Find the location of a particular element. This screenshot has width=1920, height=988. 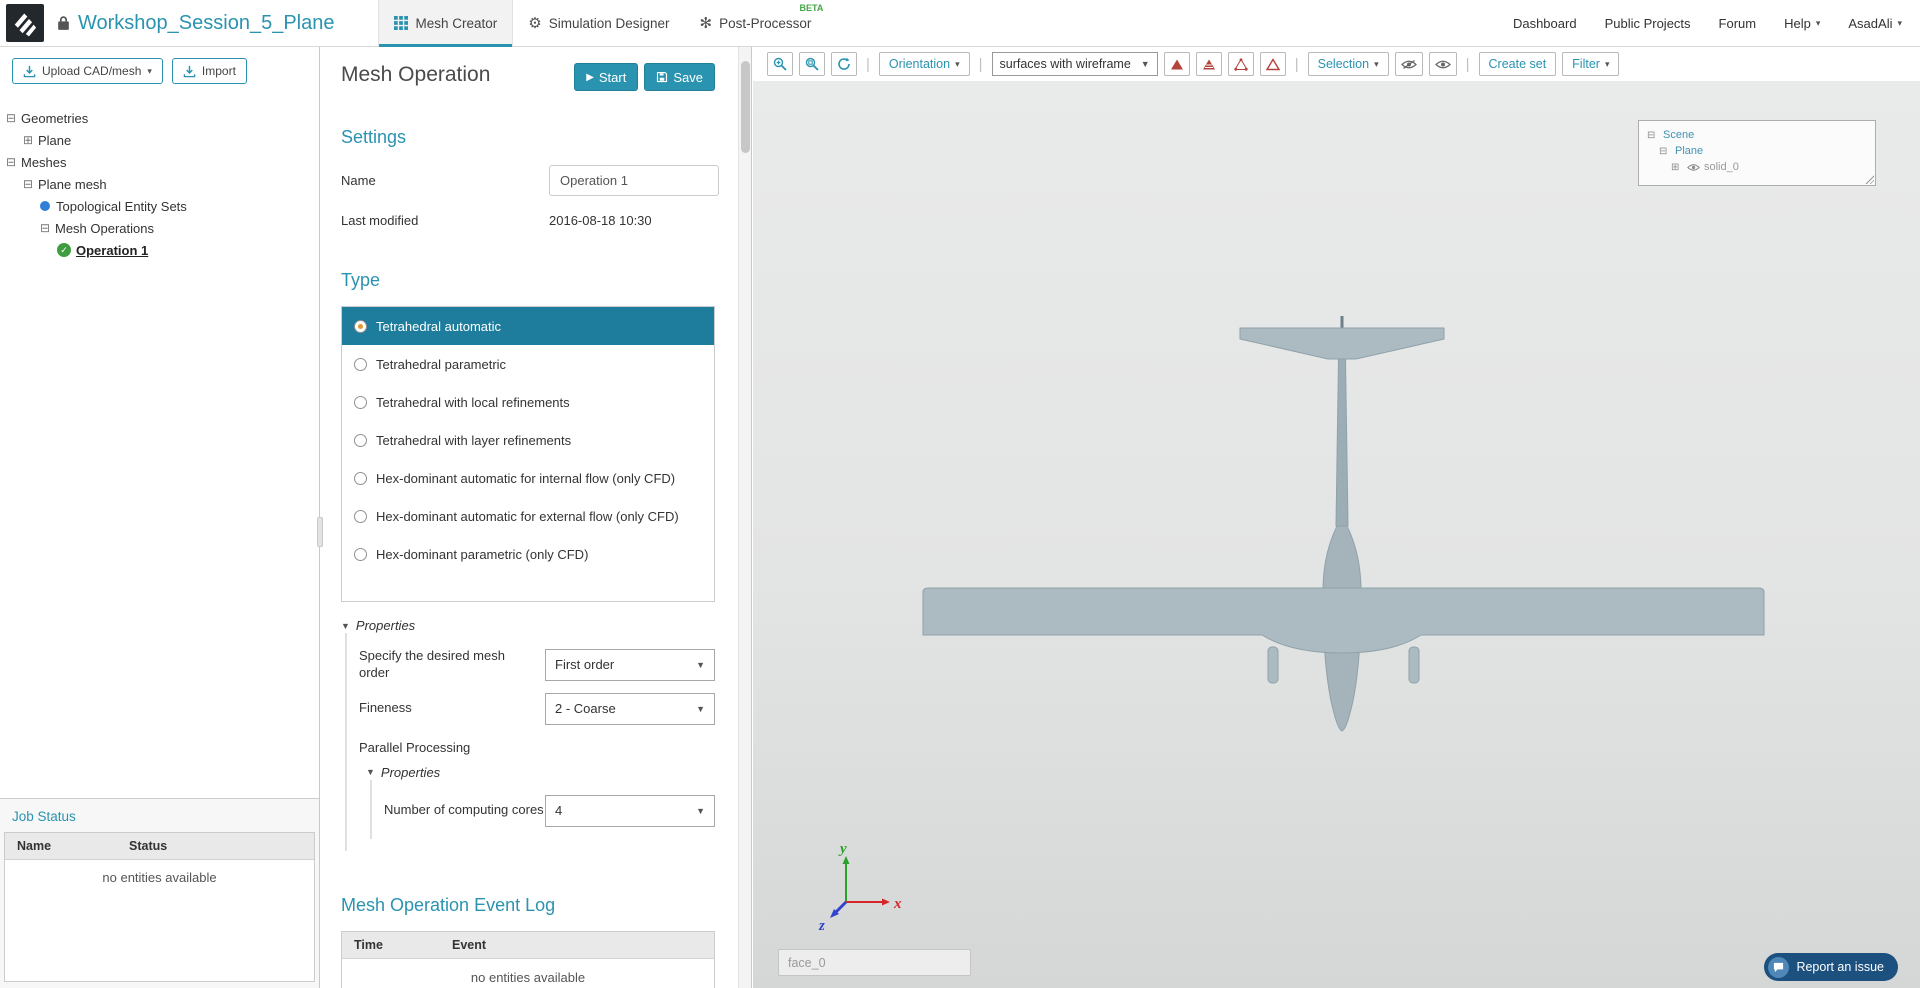

tab-simulation-designer: ⚙ Simulation Designer is located at coordinates (598, 23).